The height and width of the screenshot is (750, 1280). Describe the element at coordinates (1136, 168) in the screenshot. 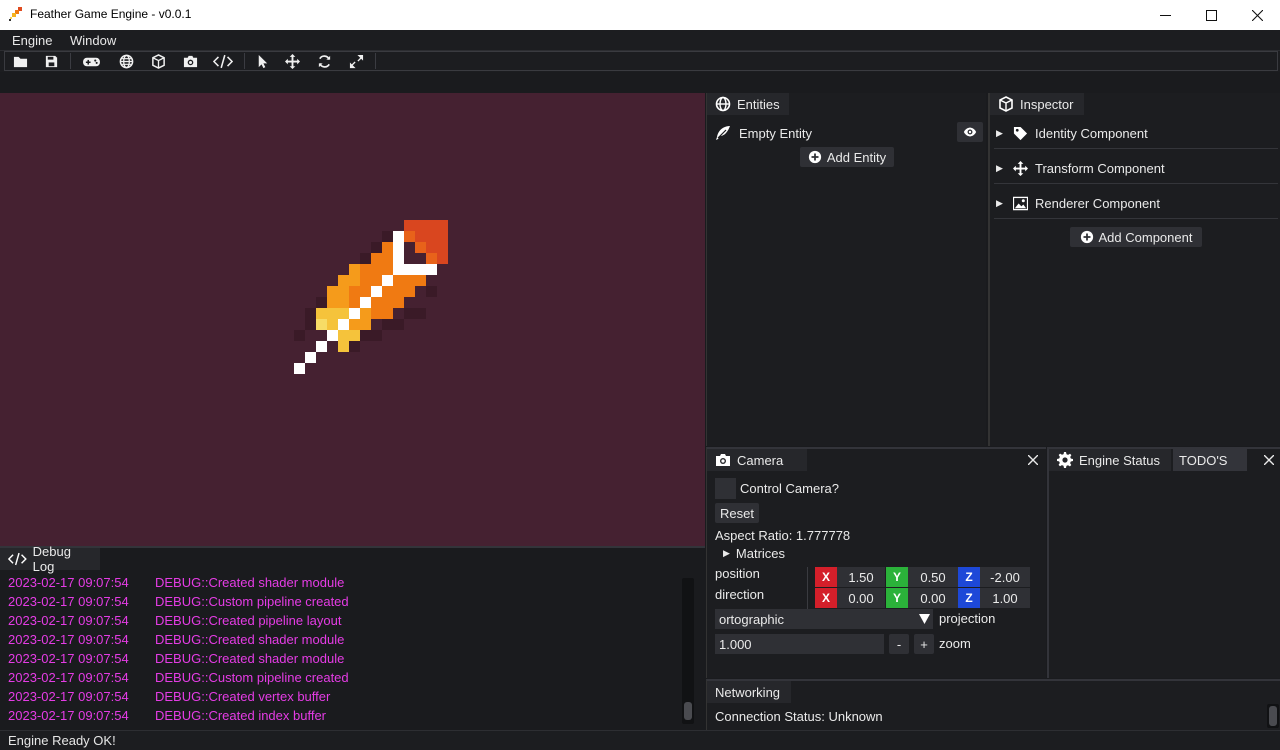

I see `transform-component-row: ▶ Transform Component` at that location.